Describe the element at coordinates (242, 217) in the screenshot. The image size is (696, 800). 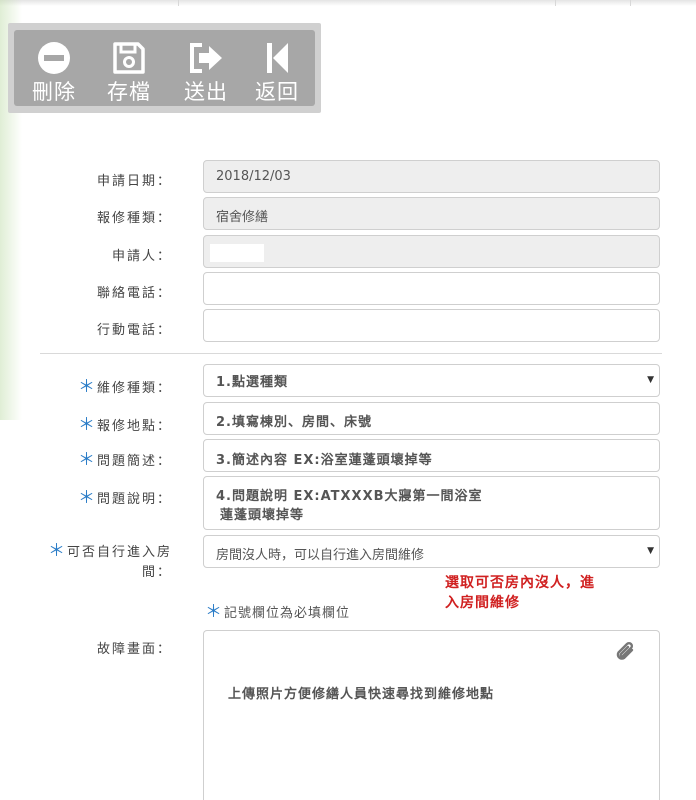
I see `repair-category-value: 宿舍修繕` at that location.